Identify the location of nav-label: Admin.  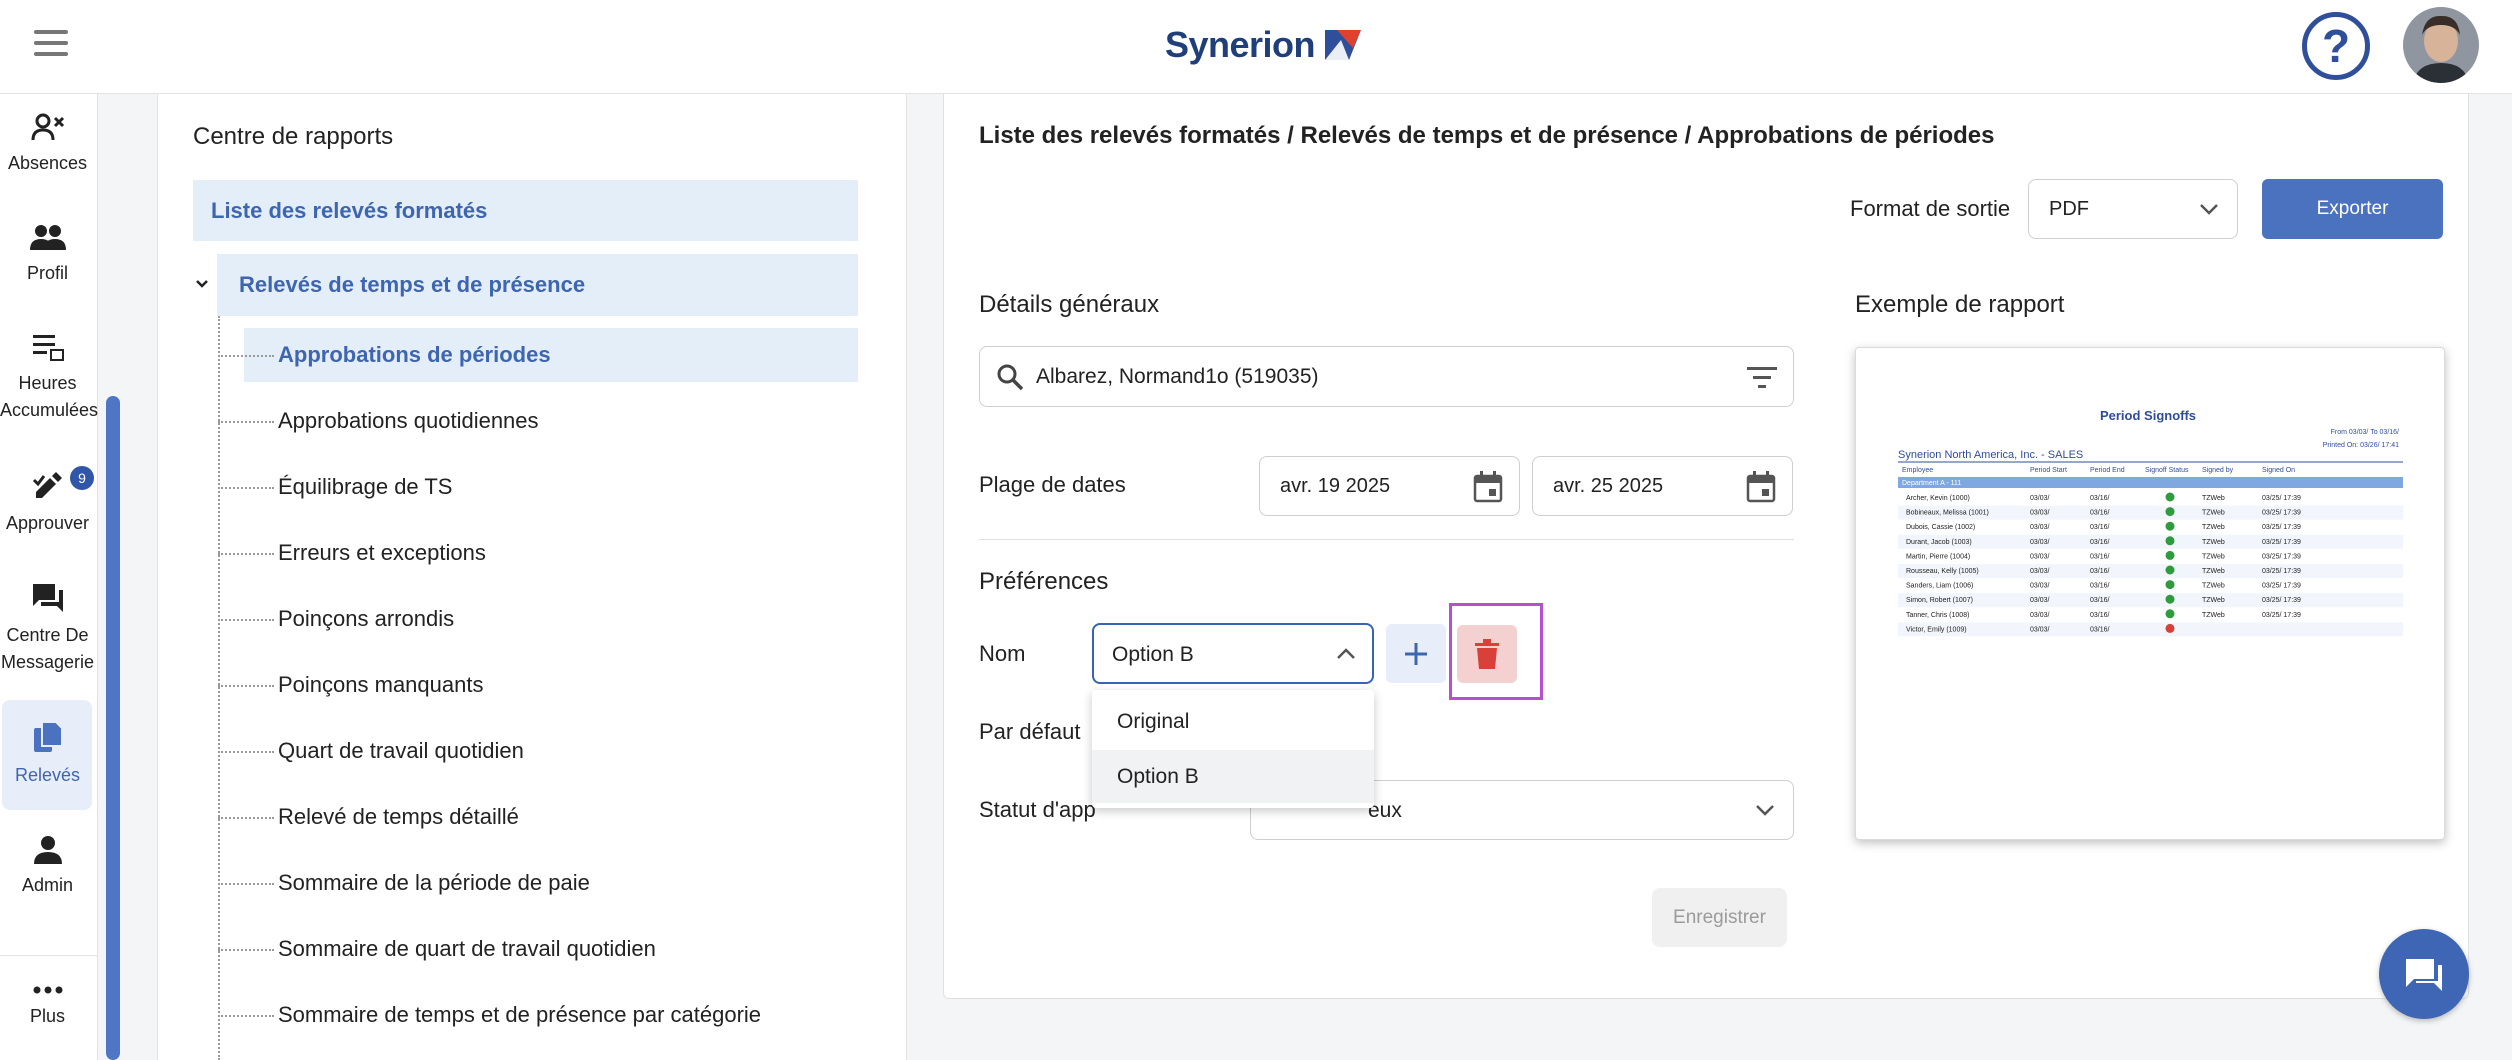
(47, 885).